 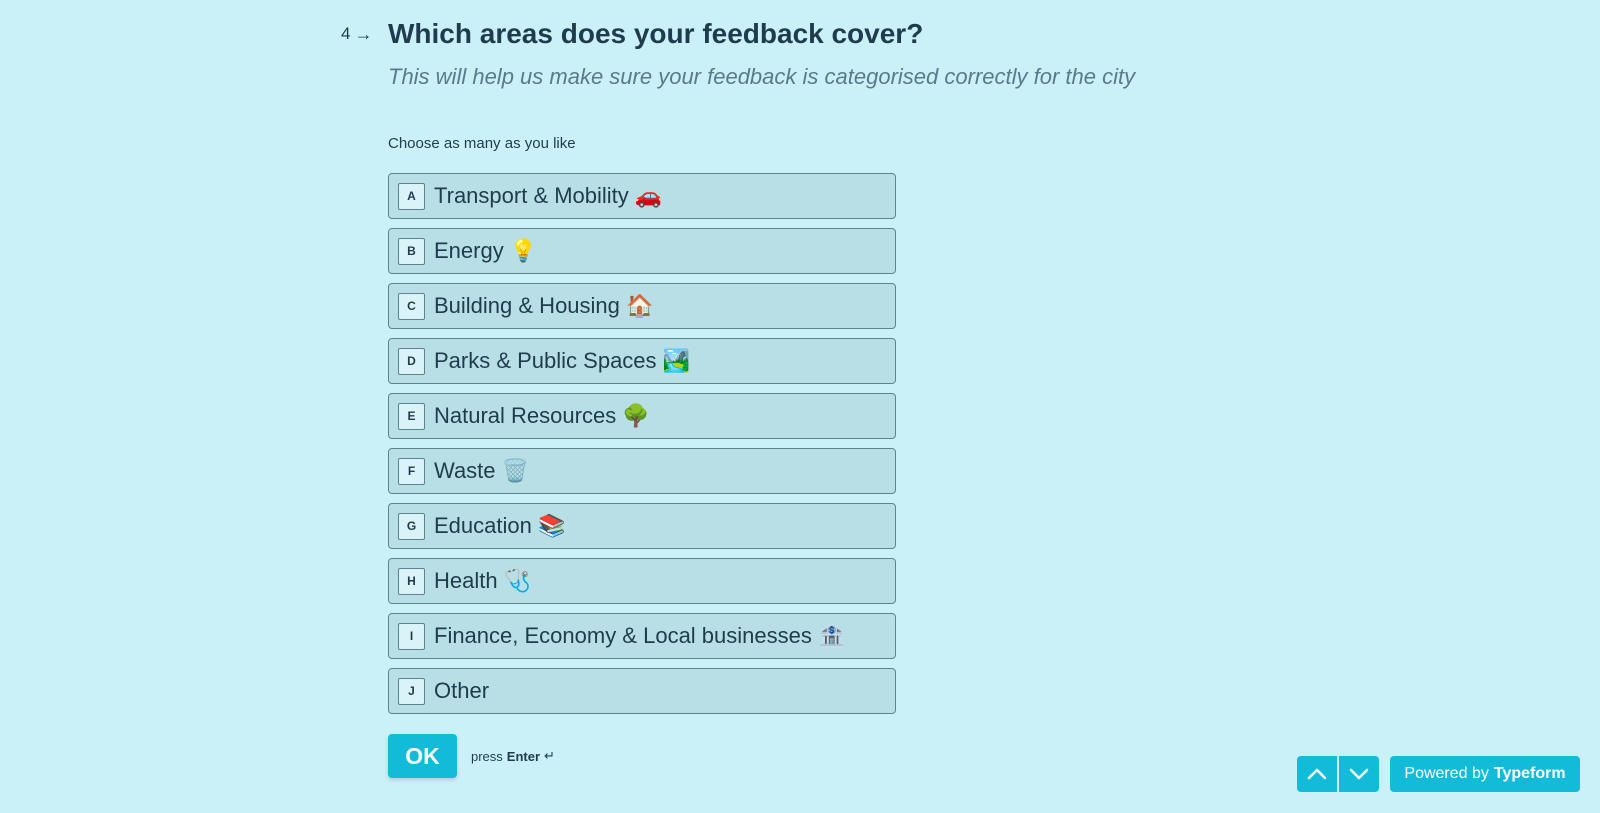 What do you see at coordinates (363, 34) in the screenshot?
I see `arrow-right-icon: →` at bounding box center [363, 34].